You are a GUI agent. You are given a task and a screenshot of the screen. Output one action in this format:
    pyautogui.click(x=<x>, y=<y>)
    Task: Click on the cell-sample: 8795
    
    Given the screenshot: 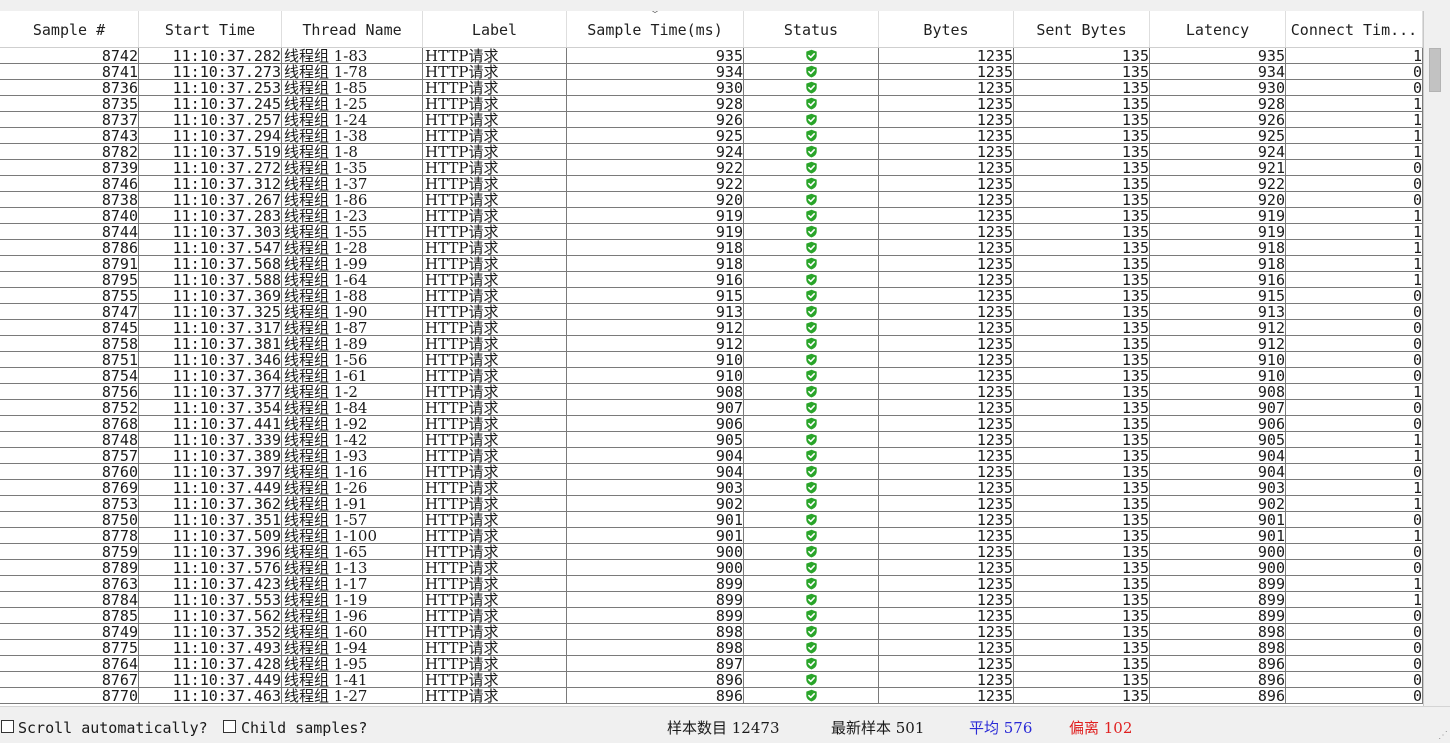 What is the action you would take?
    pyautogui.click(x=69, y=280)
    